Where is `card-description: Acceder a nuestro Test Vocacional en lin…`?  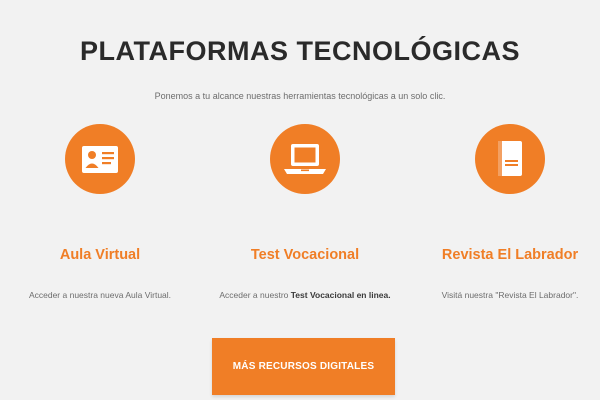
card-description: Acceder a nuestro Test Vocacional en lin… is located at coordinates (305, 295).